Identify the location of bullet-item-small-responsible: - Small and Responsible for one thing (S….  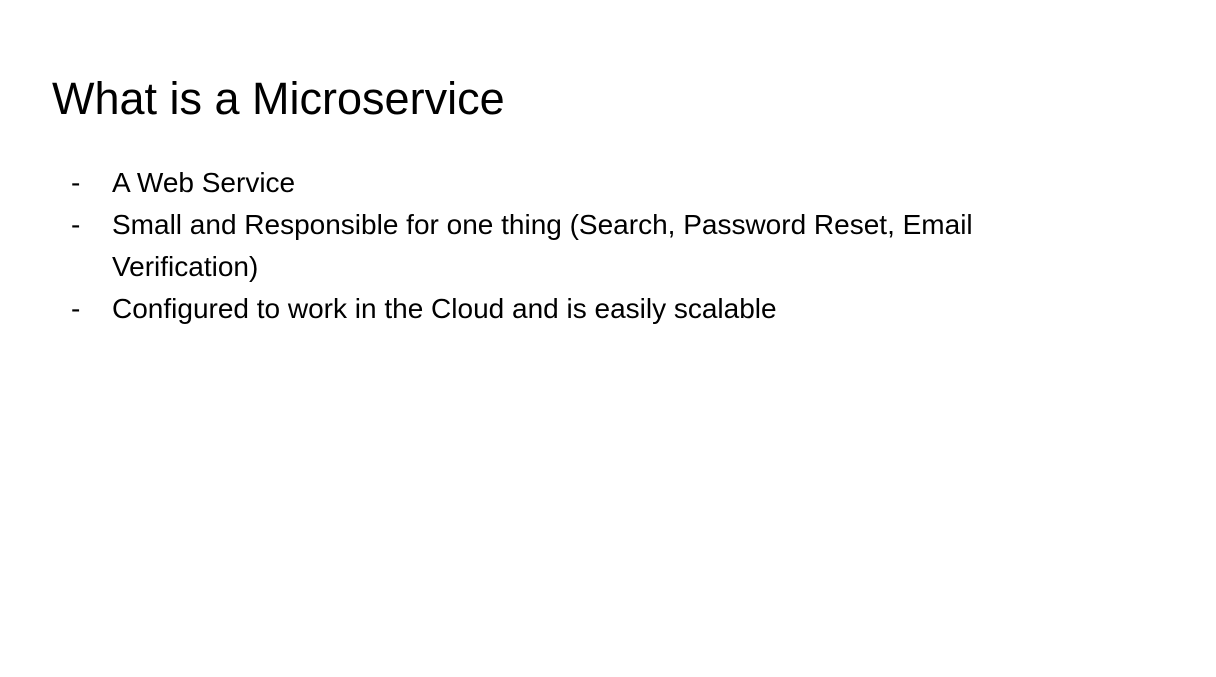
(593, 246).